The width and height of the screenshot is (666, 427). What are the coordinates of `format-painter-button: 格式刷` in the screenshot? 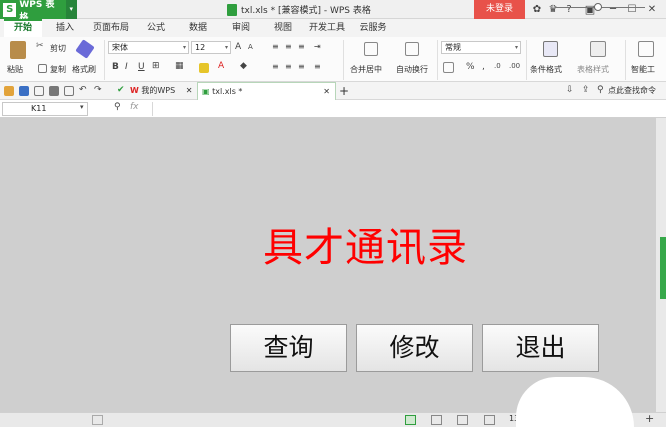 It's located at (84, 69).